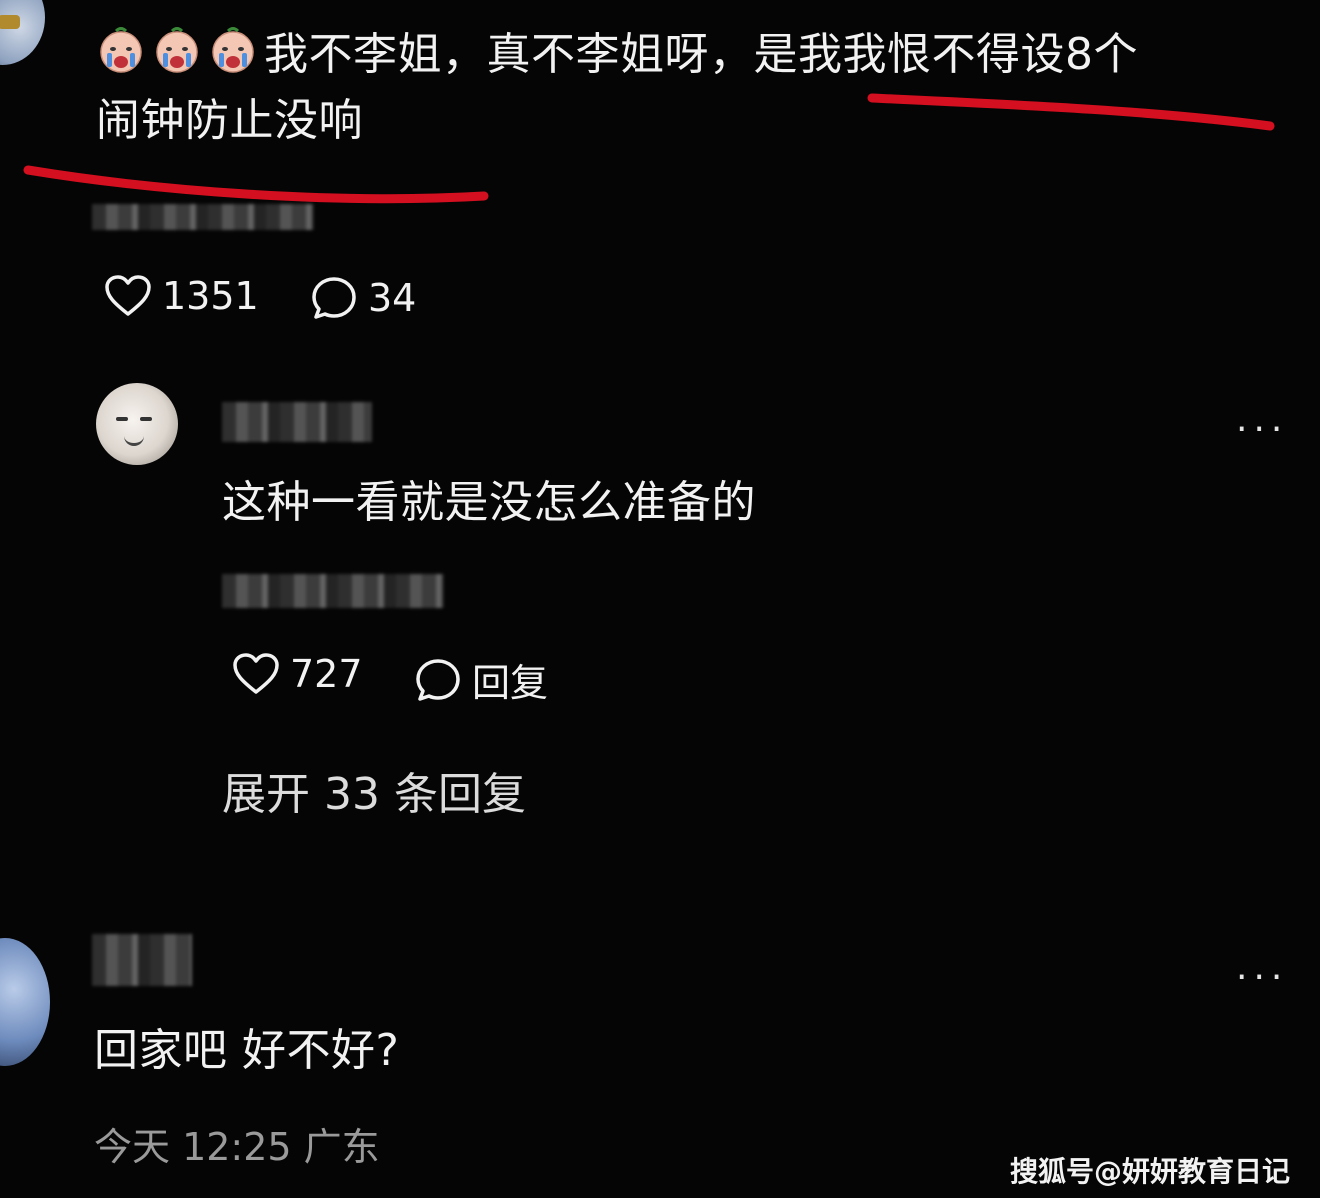  I want to click on avatar-bottom-partial, so click(25, 1002).